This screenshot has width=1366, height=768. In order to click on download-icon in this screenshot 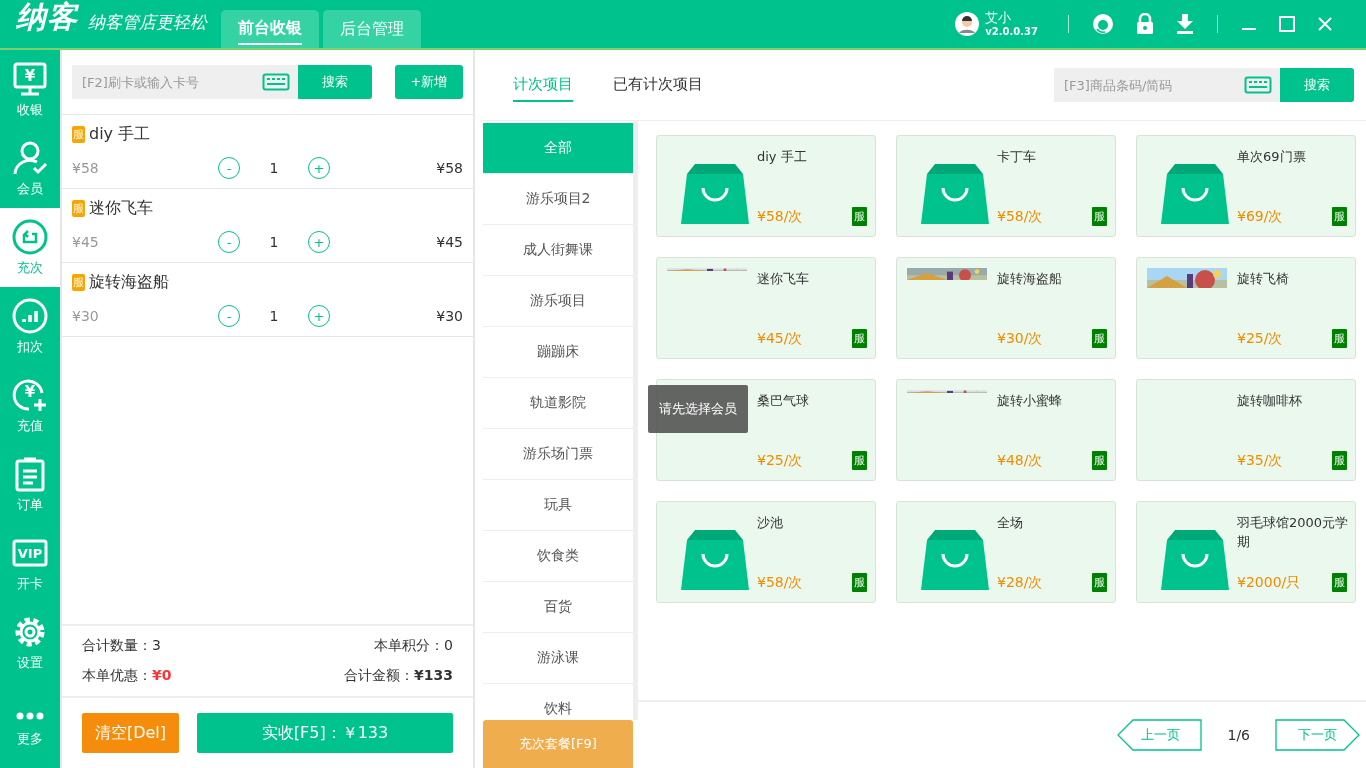, I will do `click(1185, 24)`.